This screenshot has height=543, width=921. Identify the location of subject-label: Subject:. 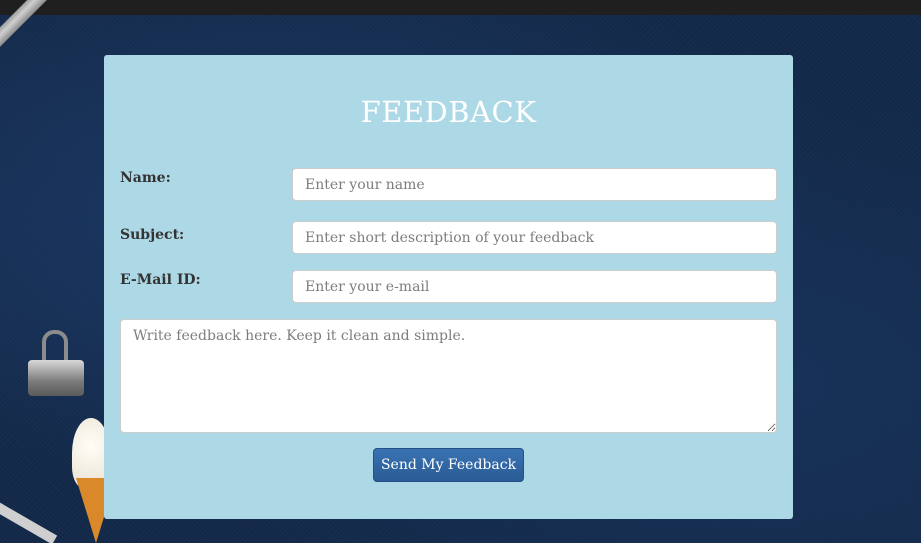
(152, 235).